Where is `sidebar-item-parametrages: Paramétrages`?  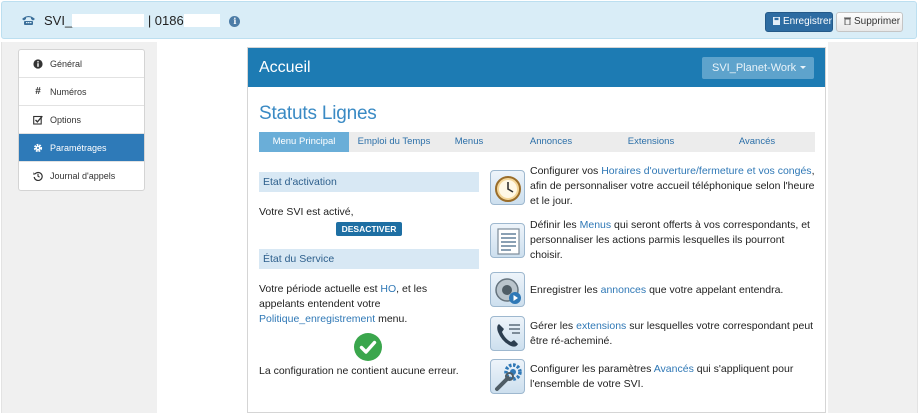
sidebar-item-parametrages: Paramétrages is located at coordinates (81, 148).